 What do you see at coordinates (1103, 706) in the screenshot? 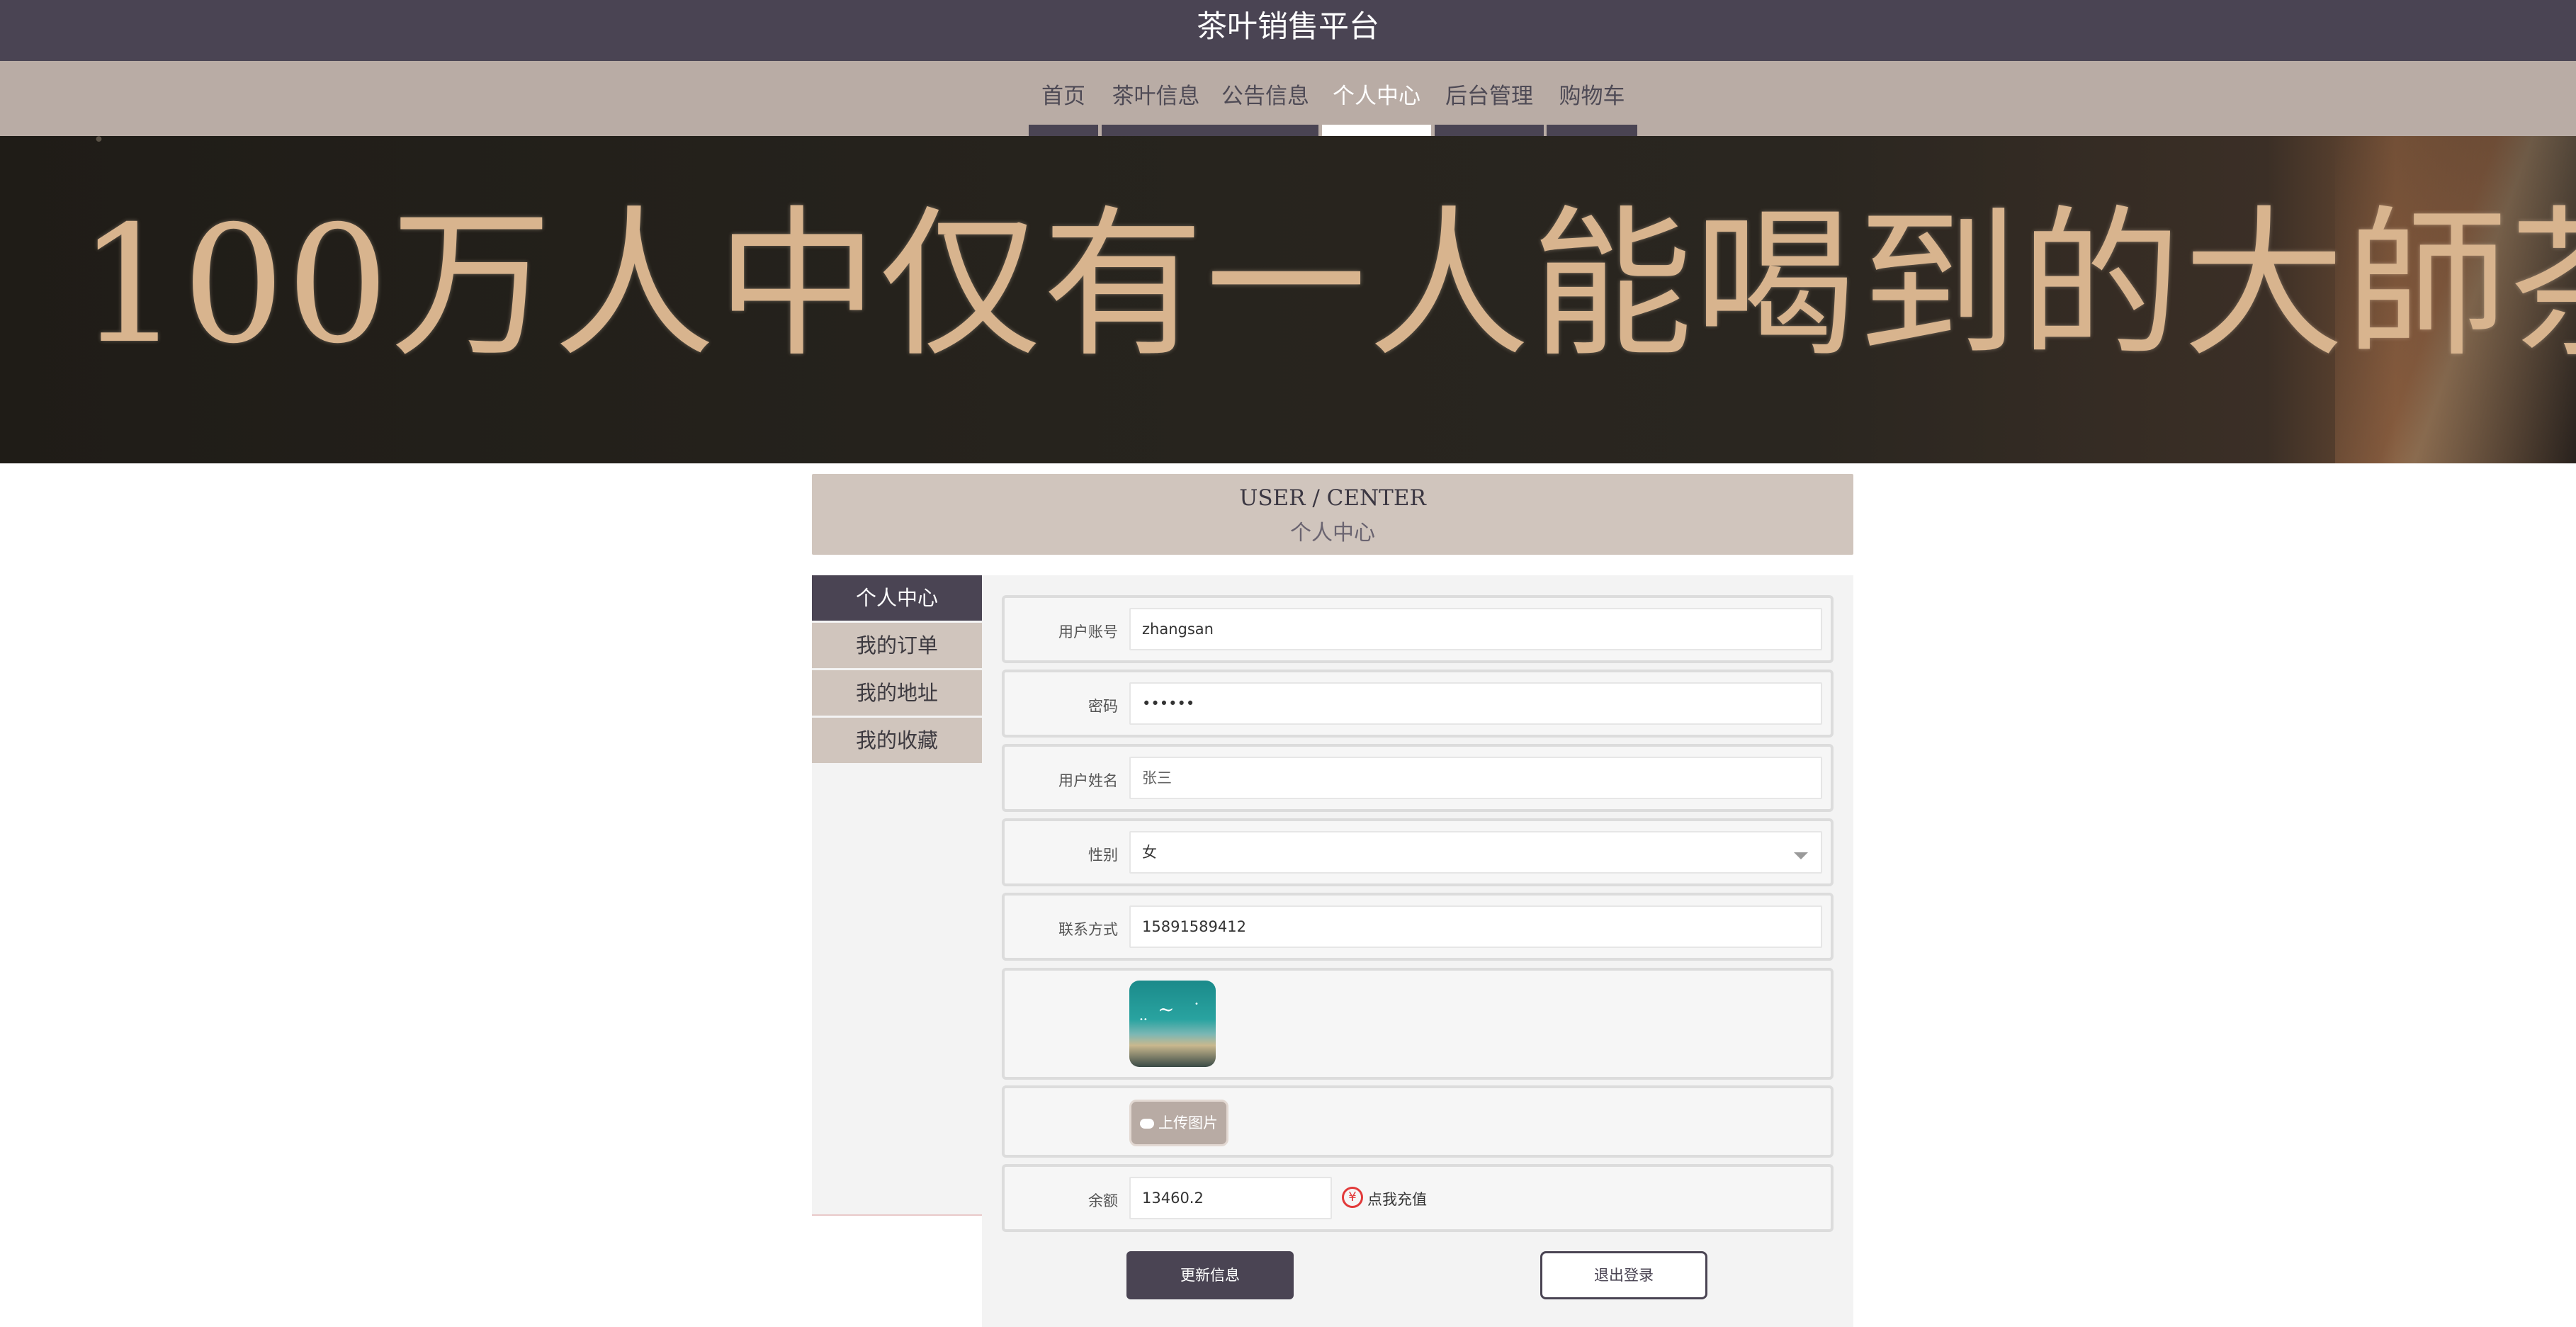
I see `password-label: 密码` at bounding box center [1103, 706].